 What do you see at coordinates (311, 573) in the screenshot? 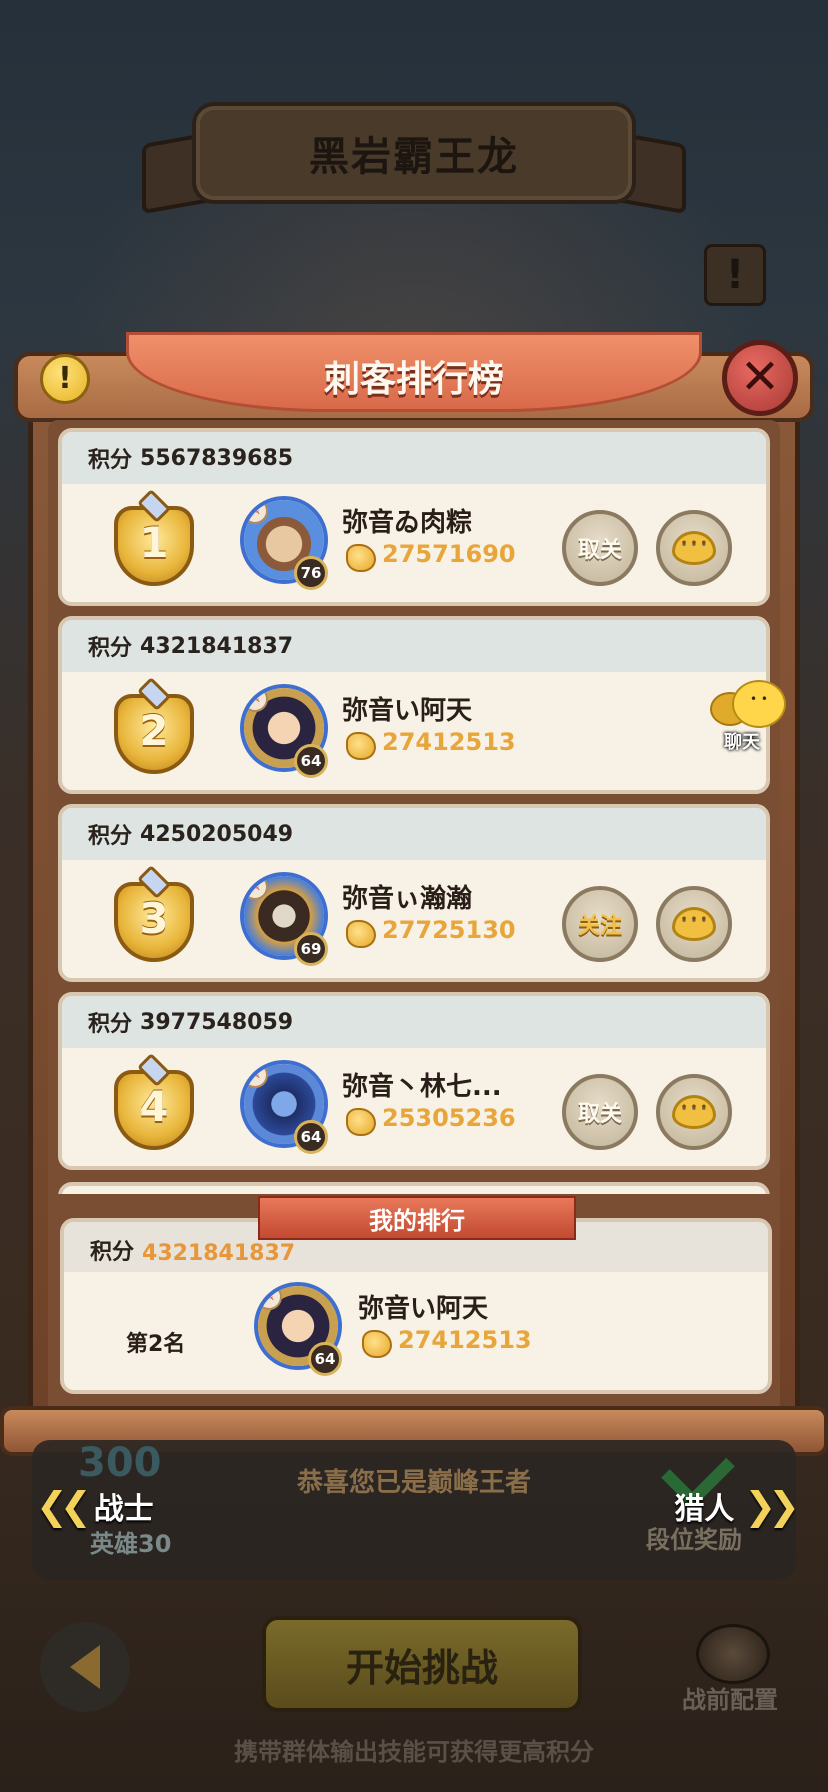
I see `level-badge: 76` at bounding box center [311, 573].